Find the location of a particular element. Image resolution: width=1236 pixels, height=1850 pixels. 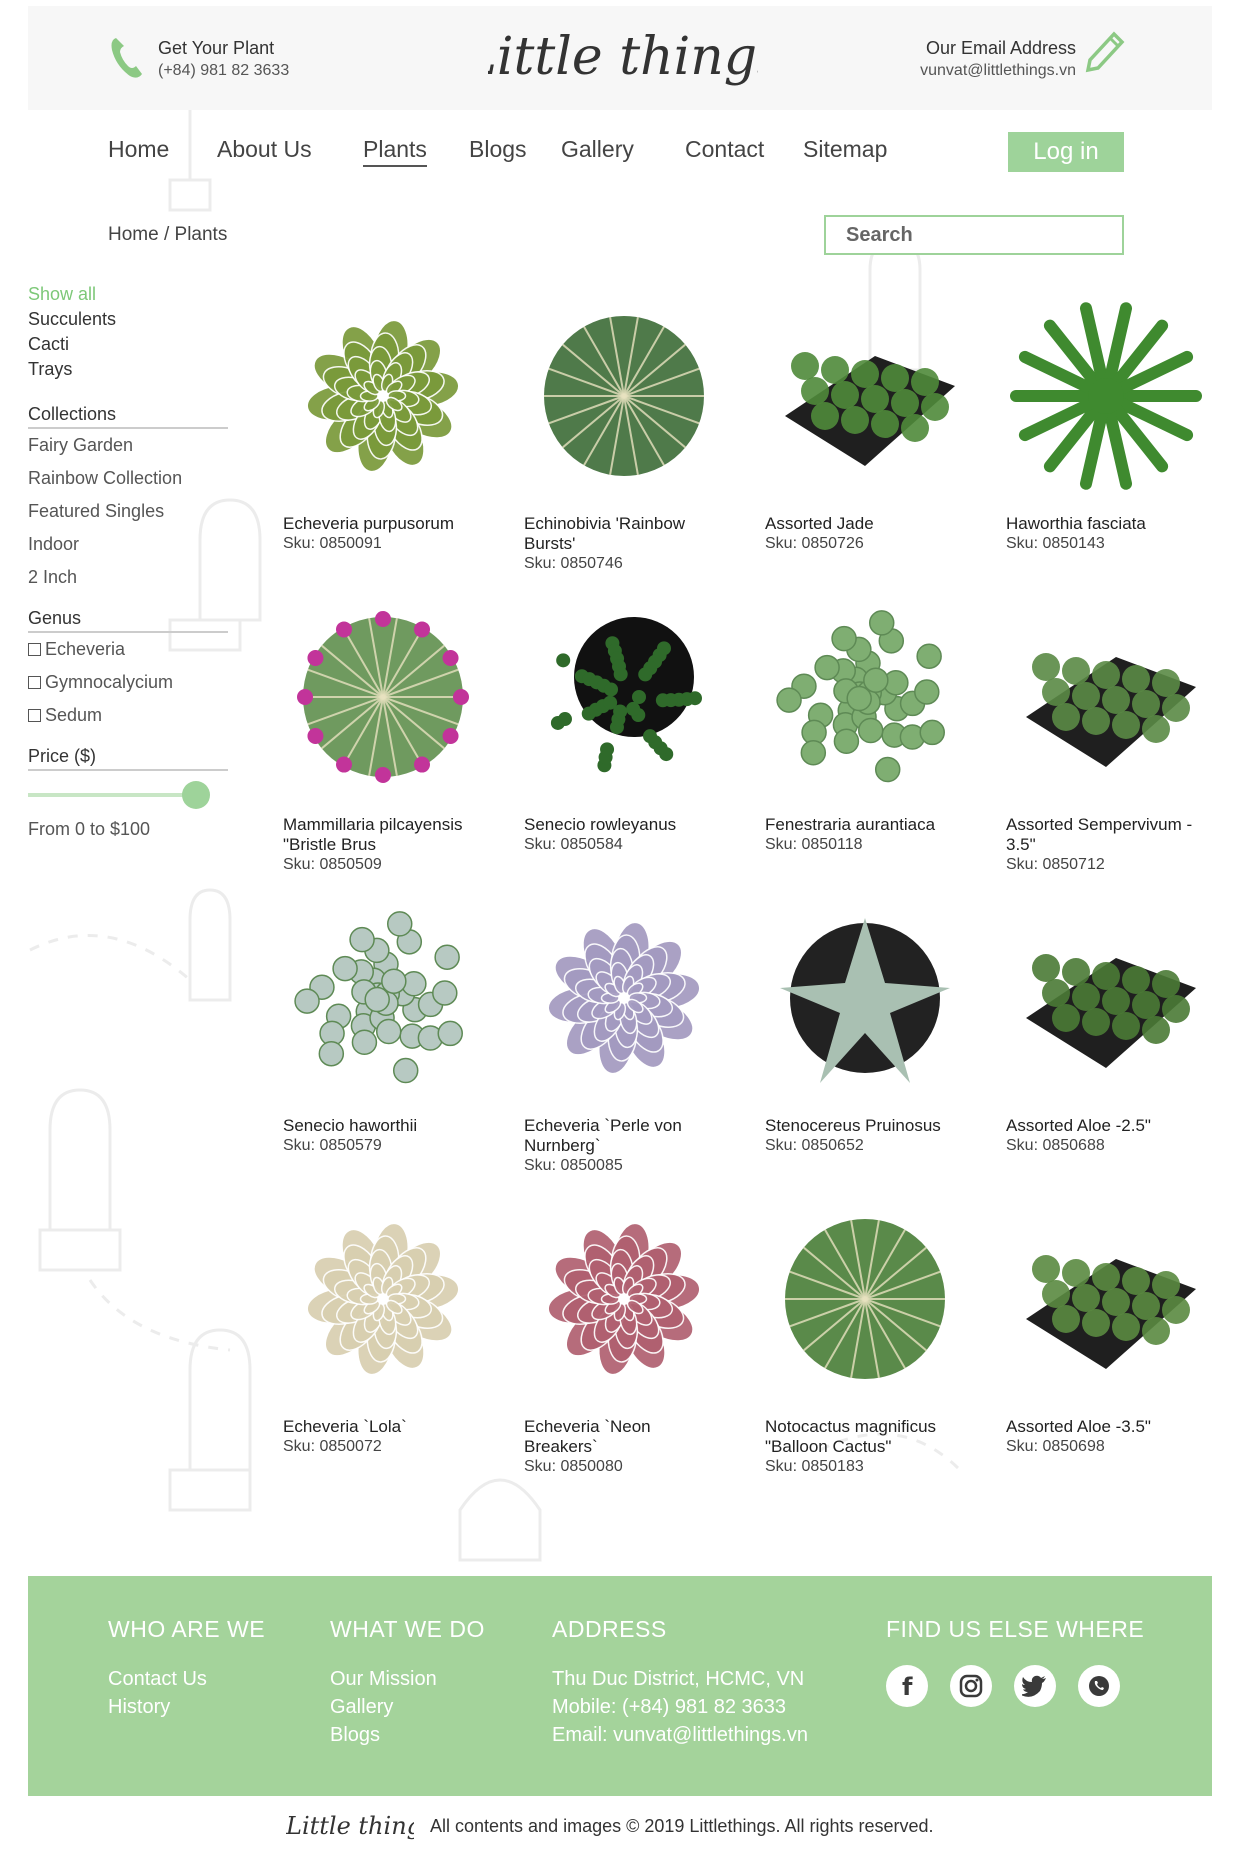

facebook-icon: f is located at coordinates (907, 1686).